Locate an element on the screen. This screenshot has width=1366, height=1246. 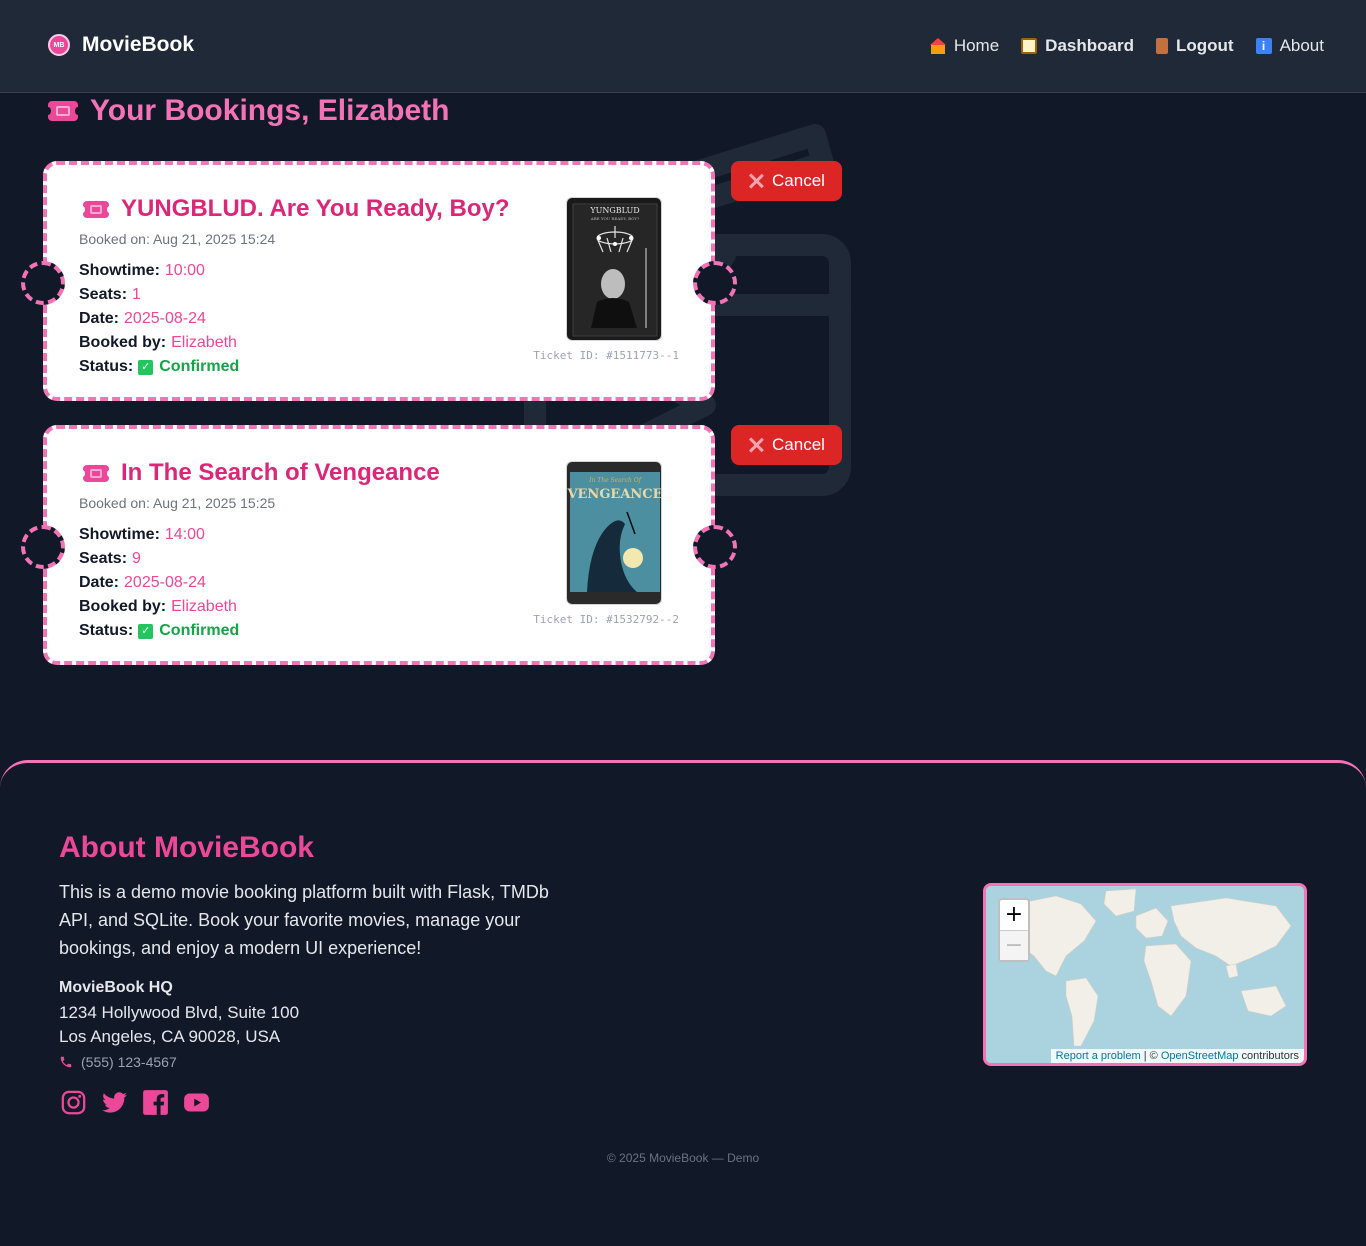
nav-link-logout: Logout is located at coordinates (1194, 46).